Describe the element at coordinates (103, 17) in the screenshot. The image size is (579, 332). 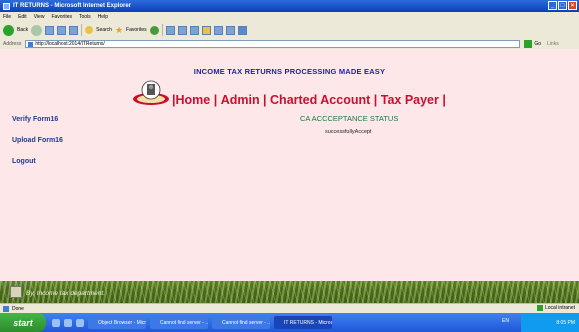
I see `menu-help: Help` at that location.